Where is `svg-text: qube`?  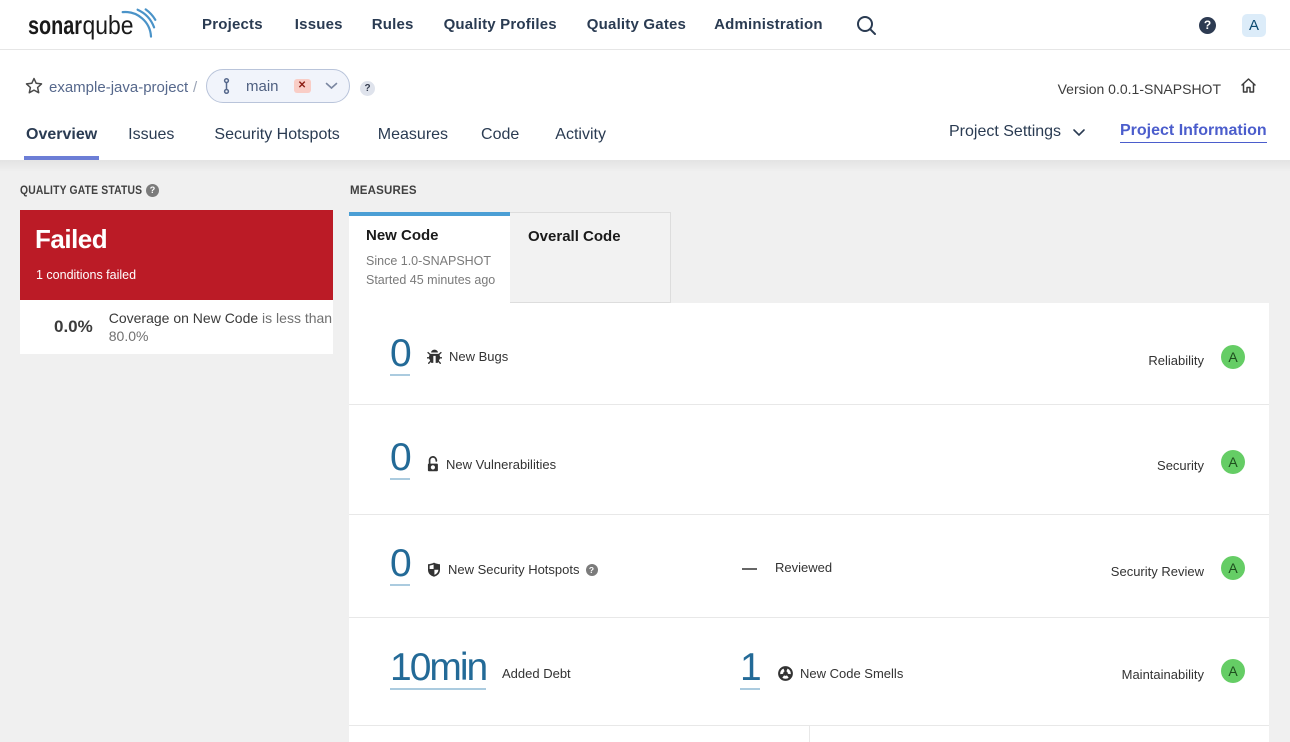
svg-text: qube is located at coordinates (108, 25).